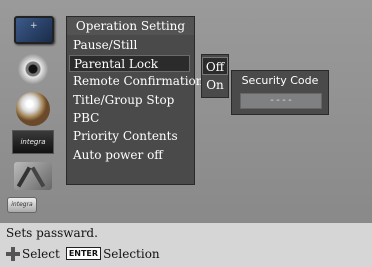 The width and height of the screenshot is (372, 267). What do you see at coordinates (215, 85) in the screenshot?
I see `option-on: On` at bounding box center [215, 85].